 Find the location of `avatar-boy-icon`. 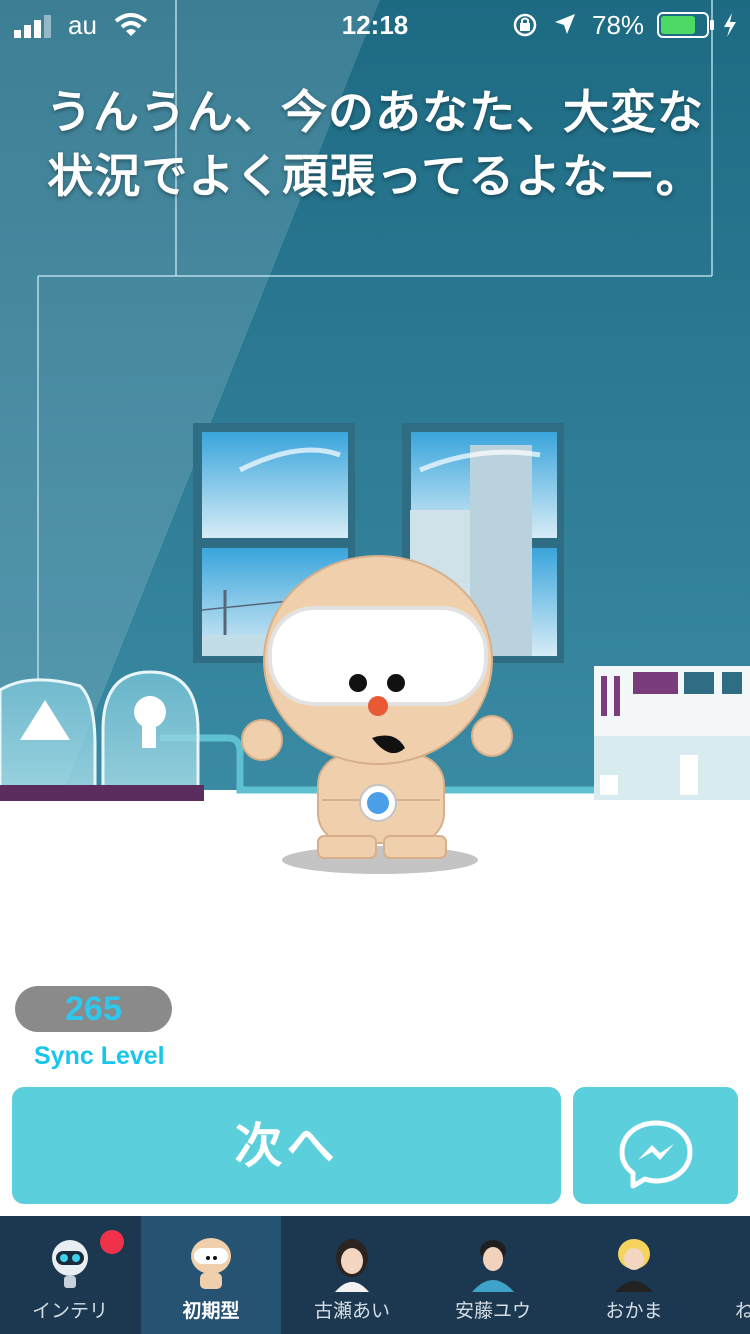

avatar-boy-icon is located at coordinates (493, 1266).